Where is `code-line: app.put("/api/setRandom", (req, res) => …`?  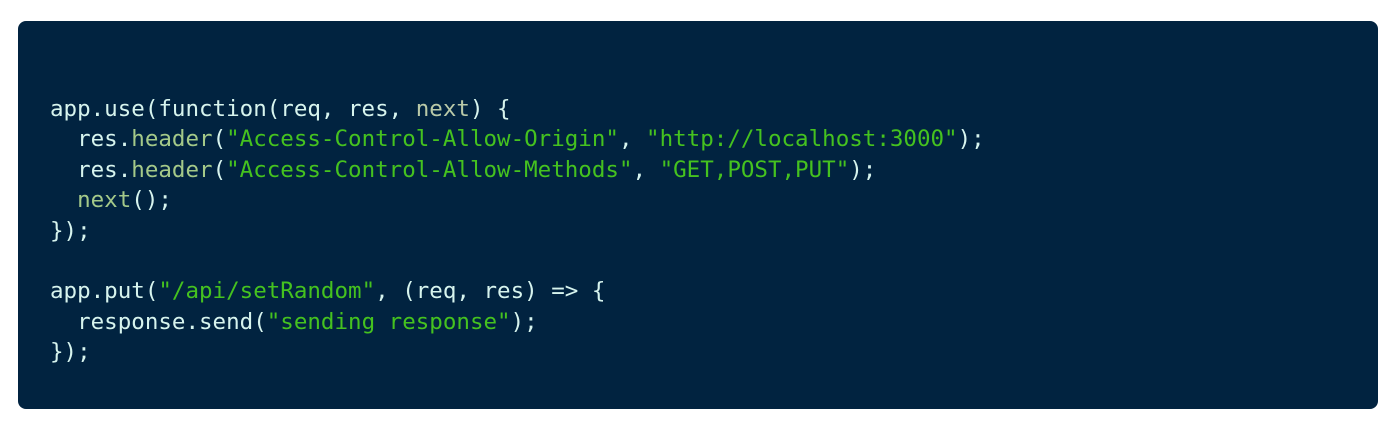
code-line: app.put("/api/setRandom", (req, res) => … is located at coordinates (517, 291).